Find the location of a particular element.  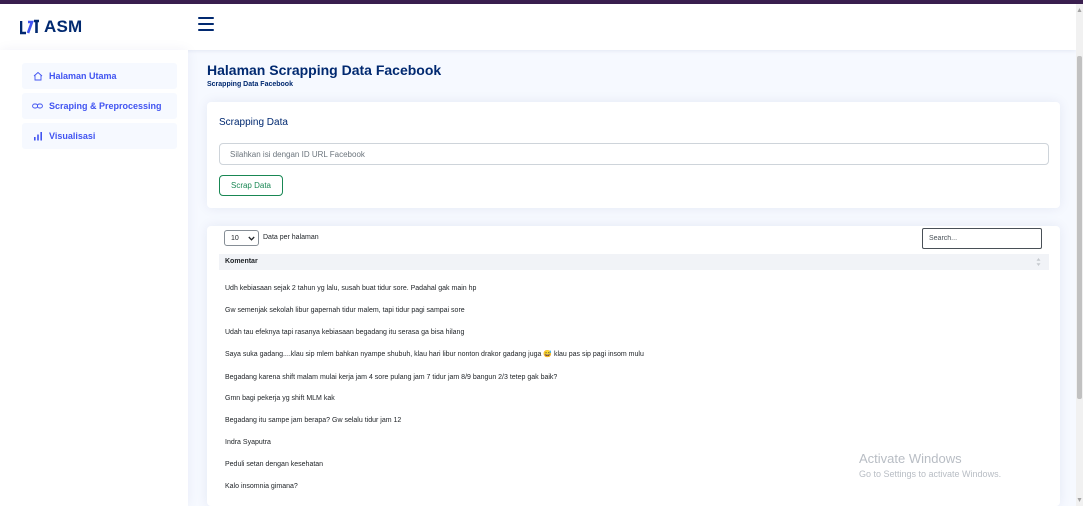

breadcrumb: Scrapping Data Facebook is located at coordinates (250, 84).